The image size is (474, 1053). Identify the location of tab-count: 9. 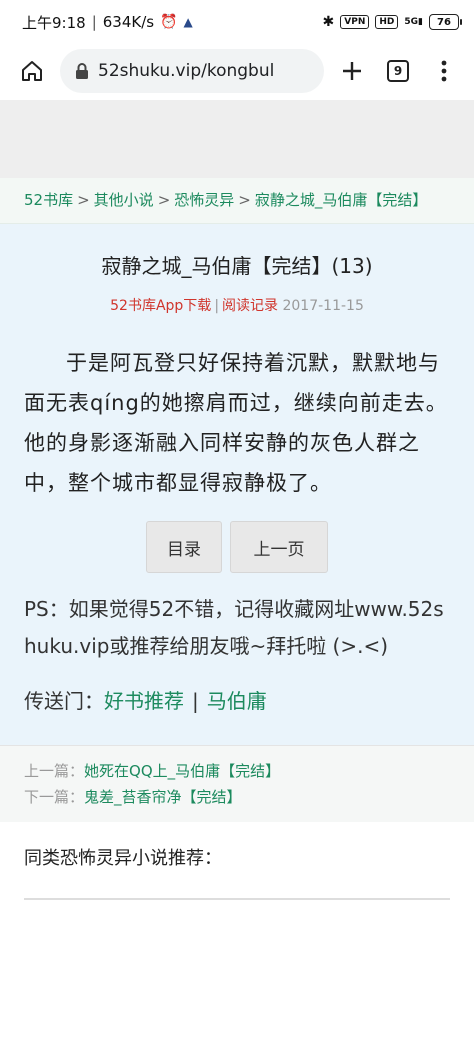
(398, 71).